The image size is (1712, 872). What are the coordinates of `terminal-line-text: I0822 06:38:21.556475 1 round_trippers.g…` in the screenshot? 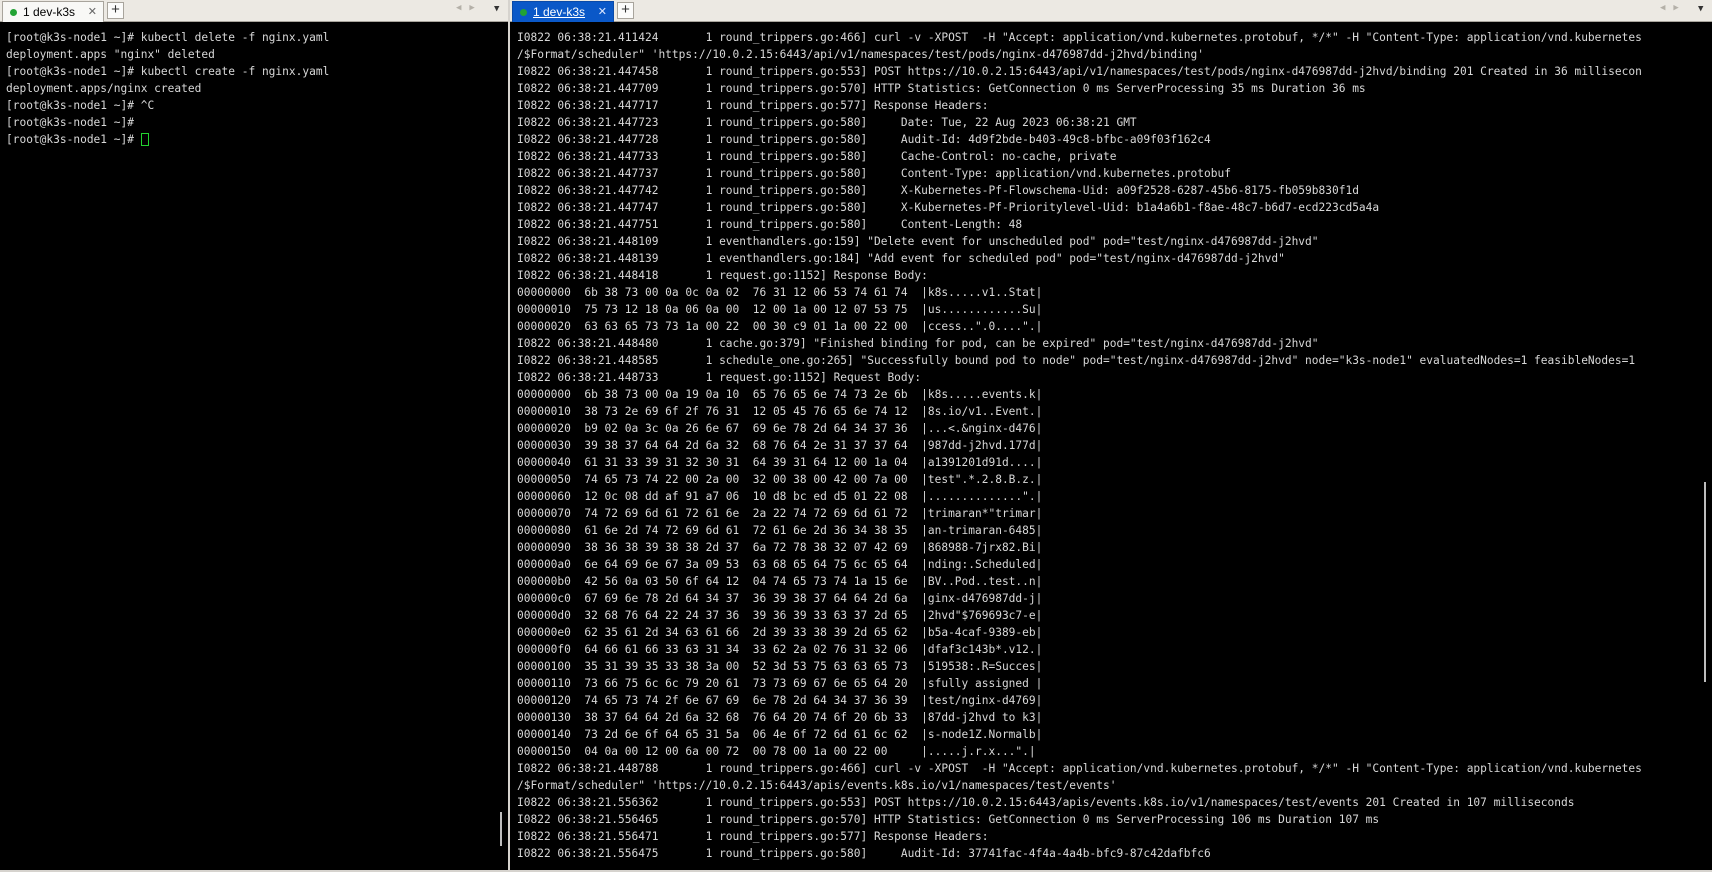 It's located at (864, 853).